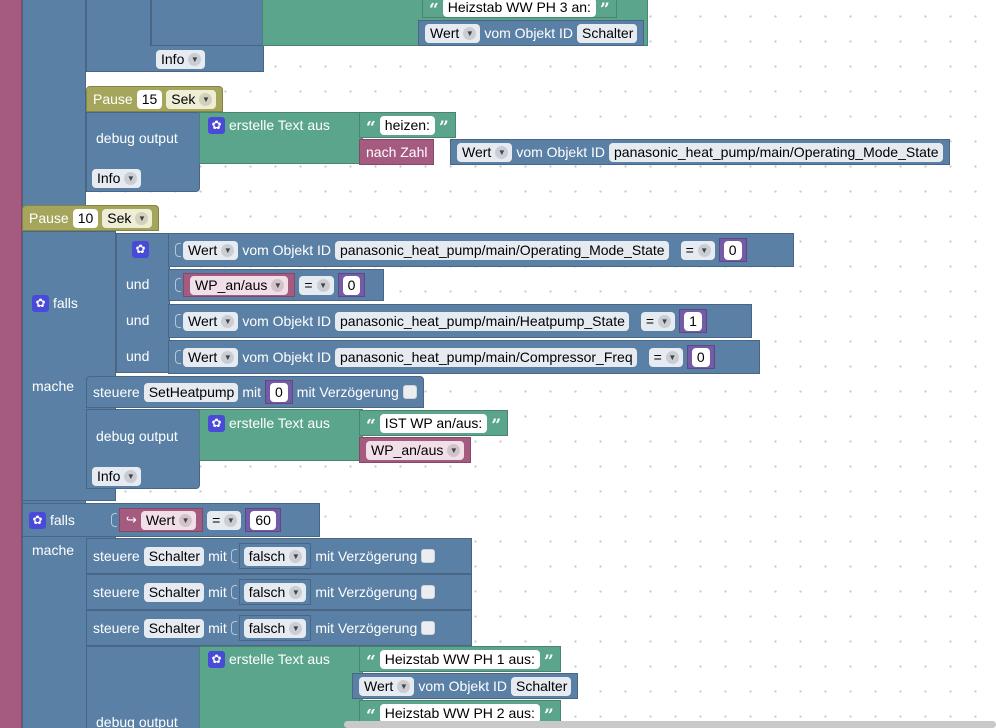 This screenshot has height=728, width=996. Describe the element at coordinates (168, 520) in the screenshot. I see `variable-dropdown: Wert ▼` at that location.